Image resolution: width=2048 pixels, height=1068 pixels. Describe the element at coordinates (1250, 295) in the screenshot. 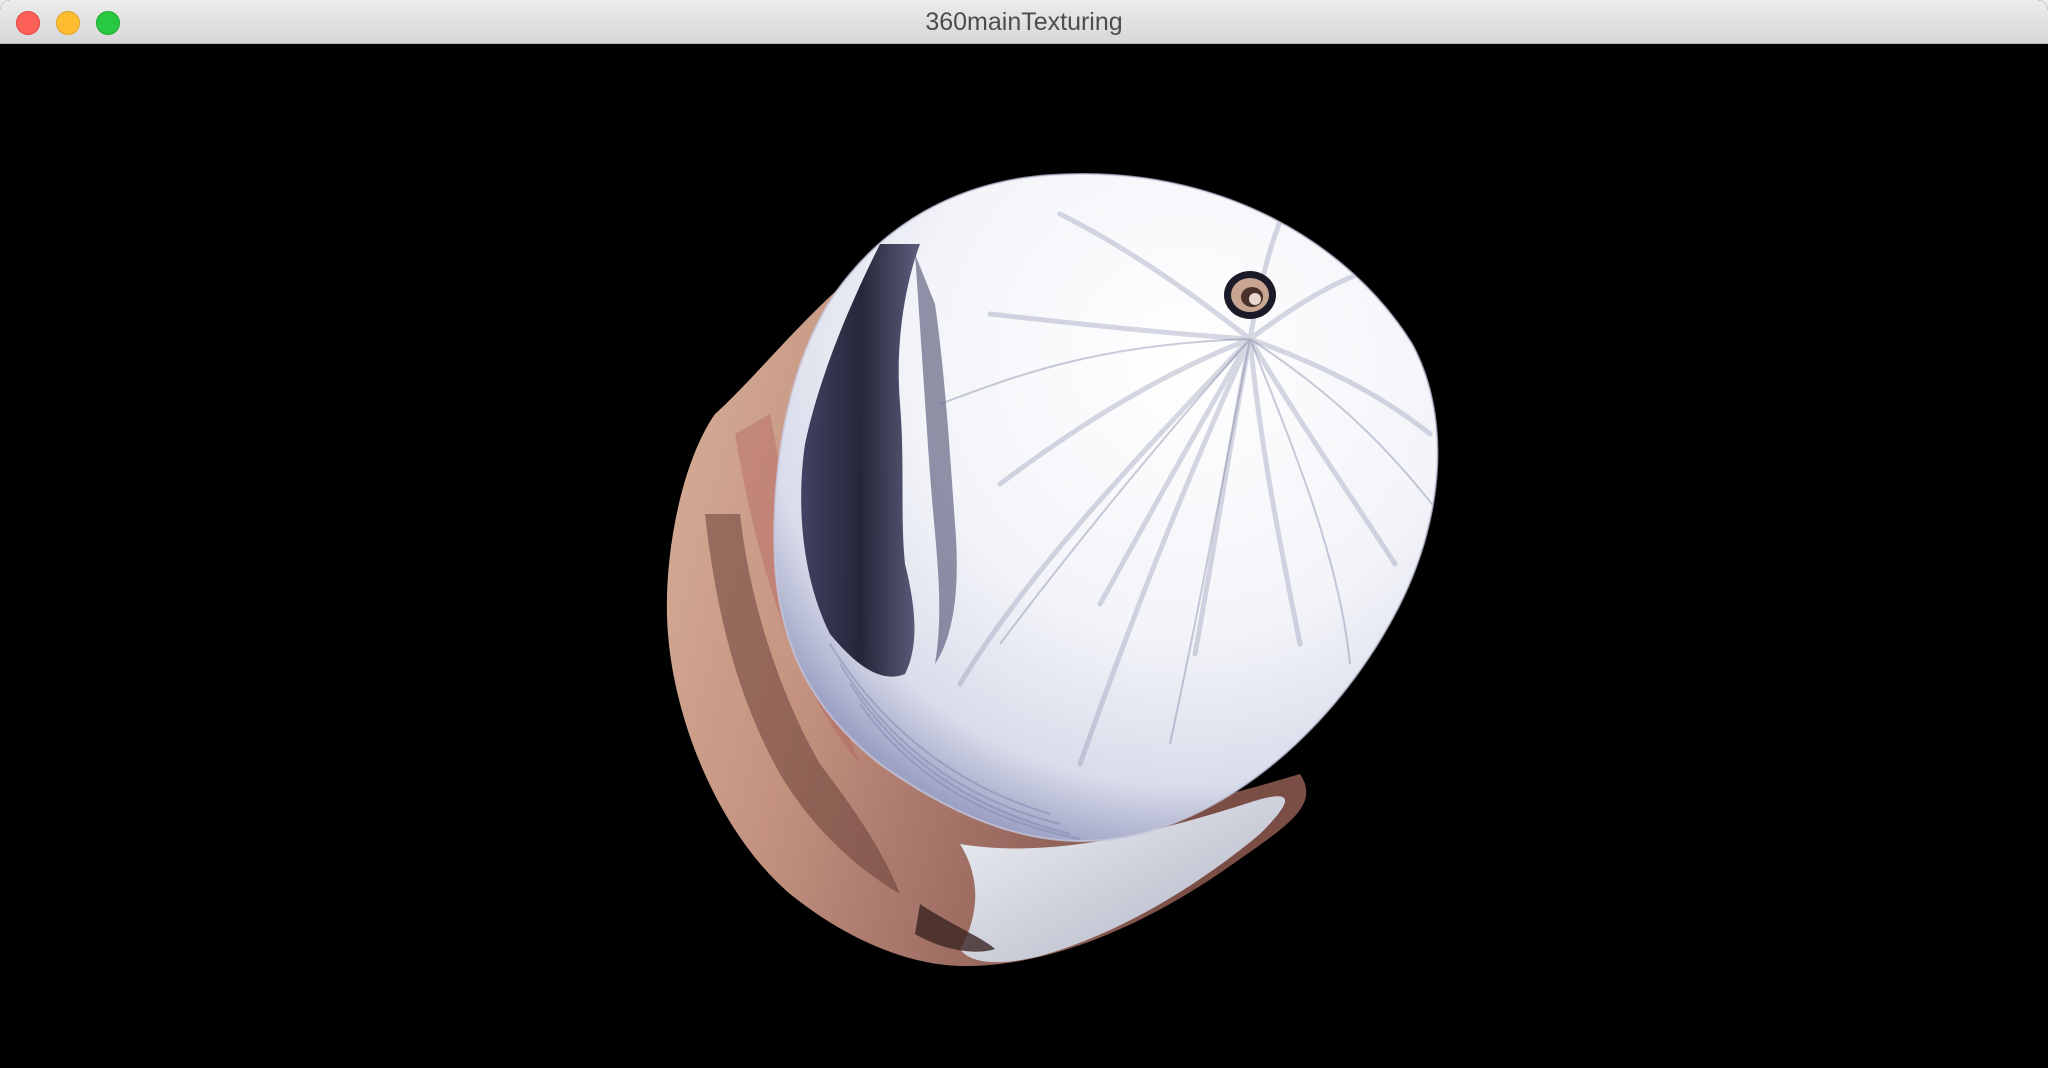

I see `cap-pole` at that location.